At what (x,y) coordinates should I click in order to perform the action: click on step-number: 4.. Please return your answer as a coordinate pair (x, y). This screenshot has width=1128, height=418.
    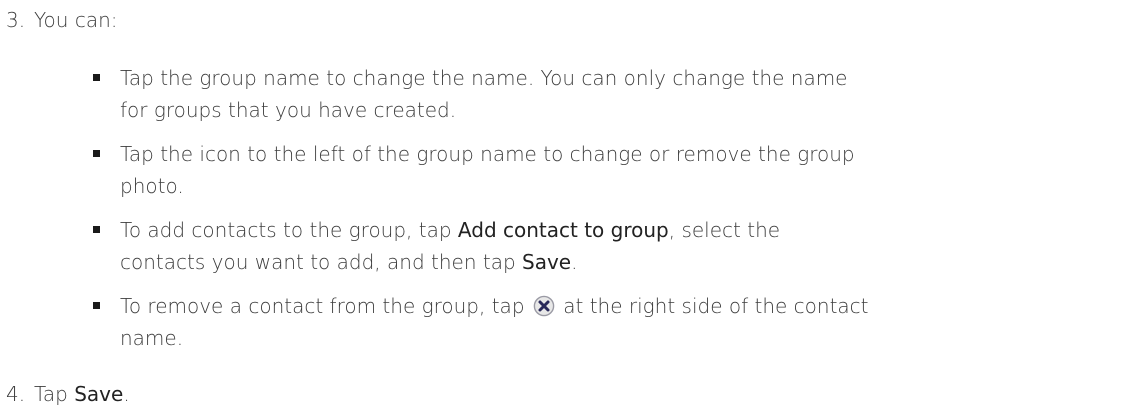
    Looking at the image, I should click on (16, 394).